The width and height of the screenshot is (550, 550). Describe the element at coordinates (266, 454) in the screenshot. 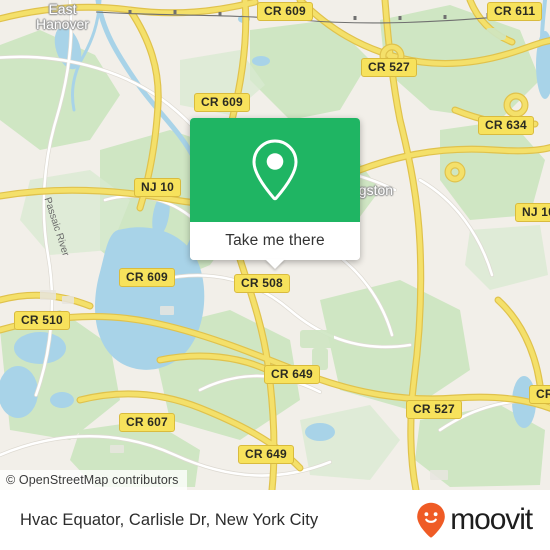

I see `road-shield-cr649-bottom: CR 649` at that location.